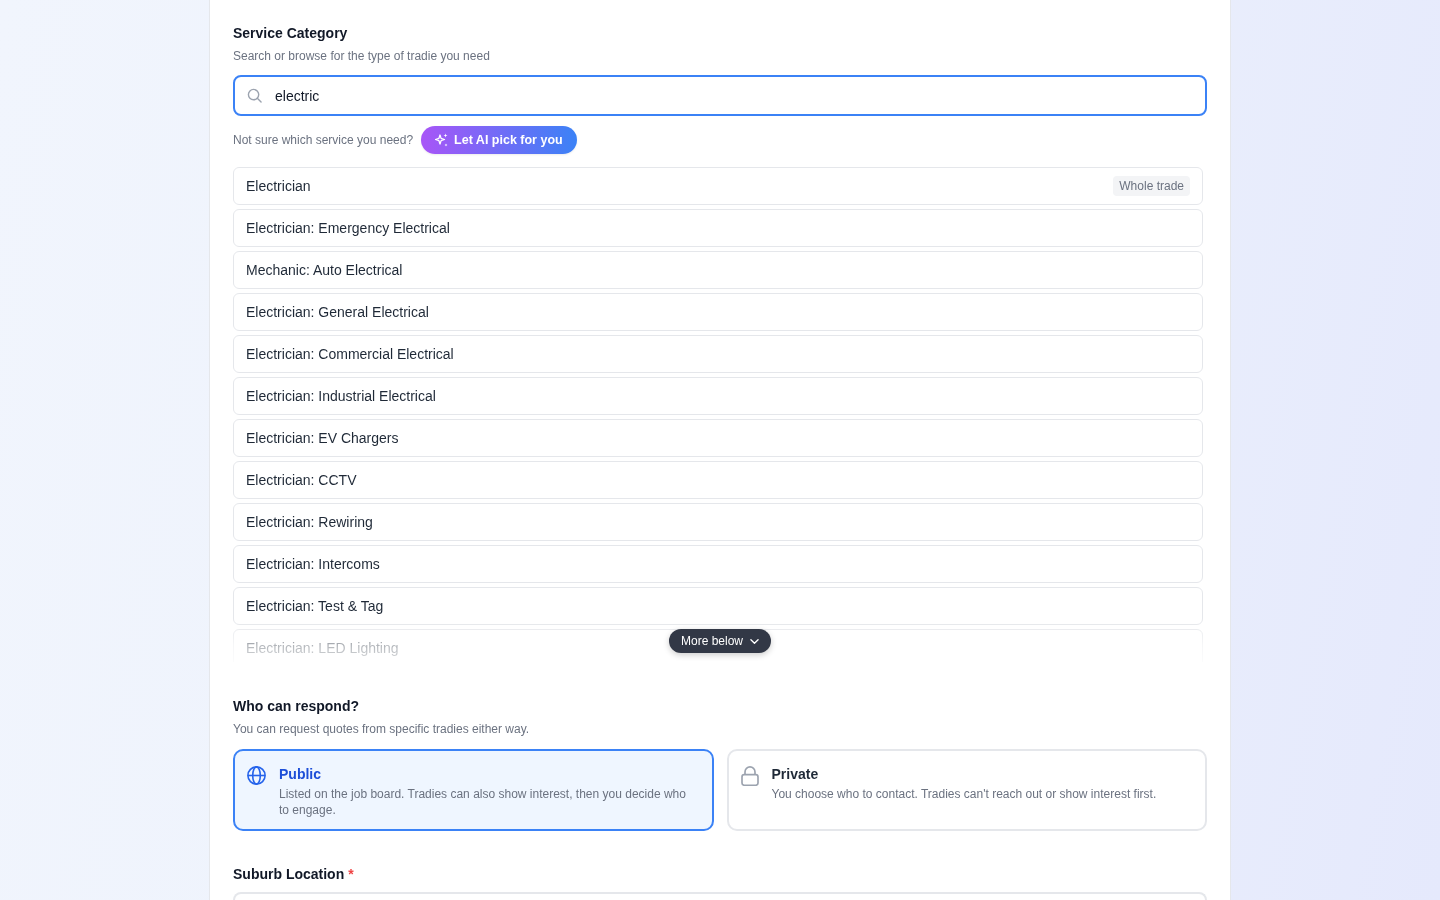  Describe the element at coordinates (718, 186) in the screenshot. I see `service-option: Electrician Whole trade` at that location.